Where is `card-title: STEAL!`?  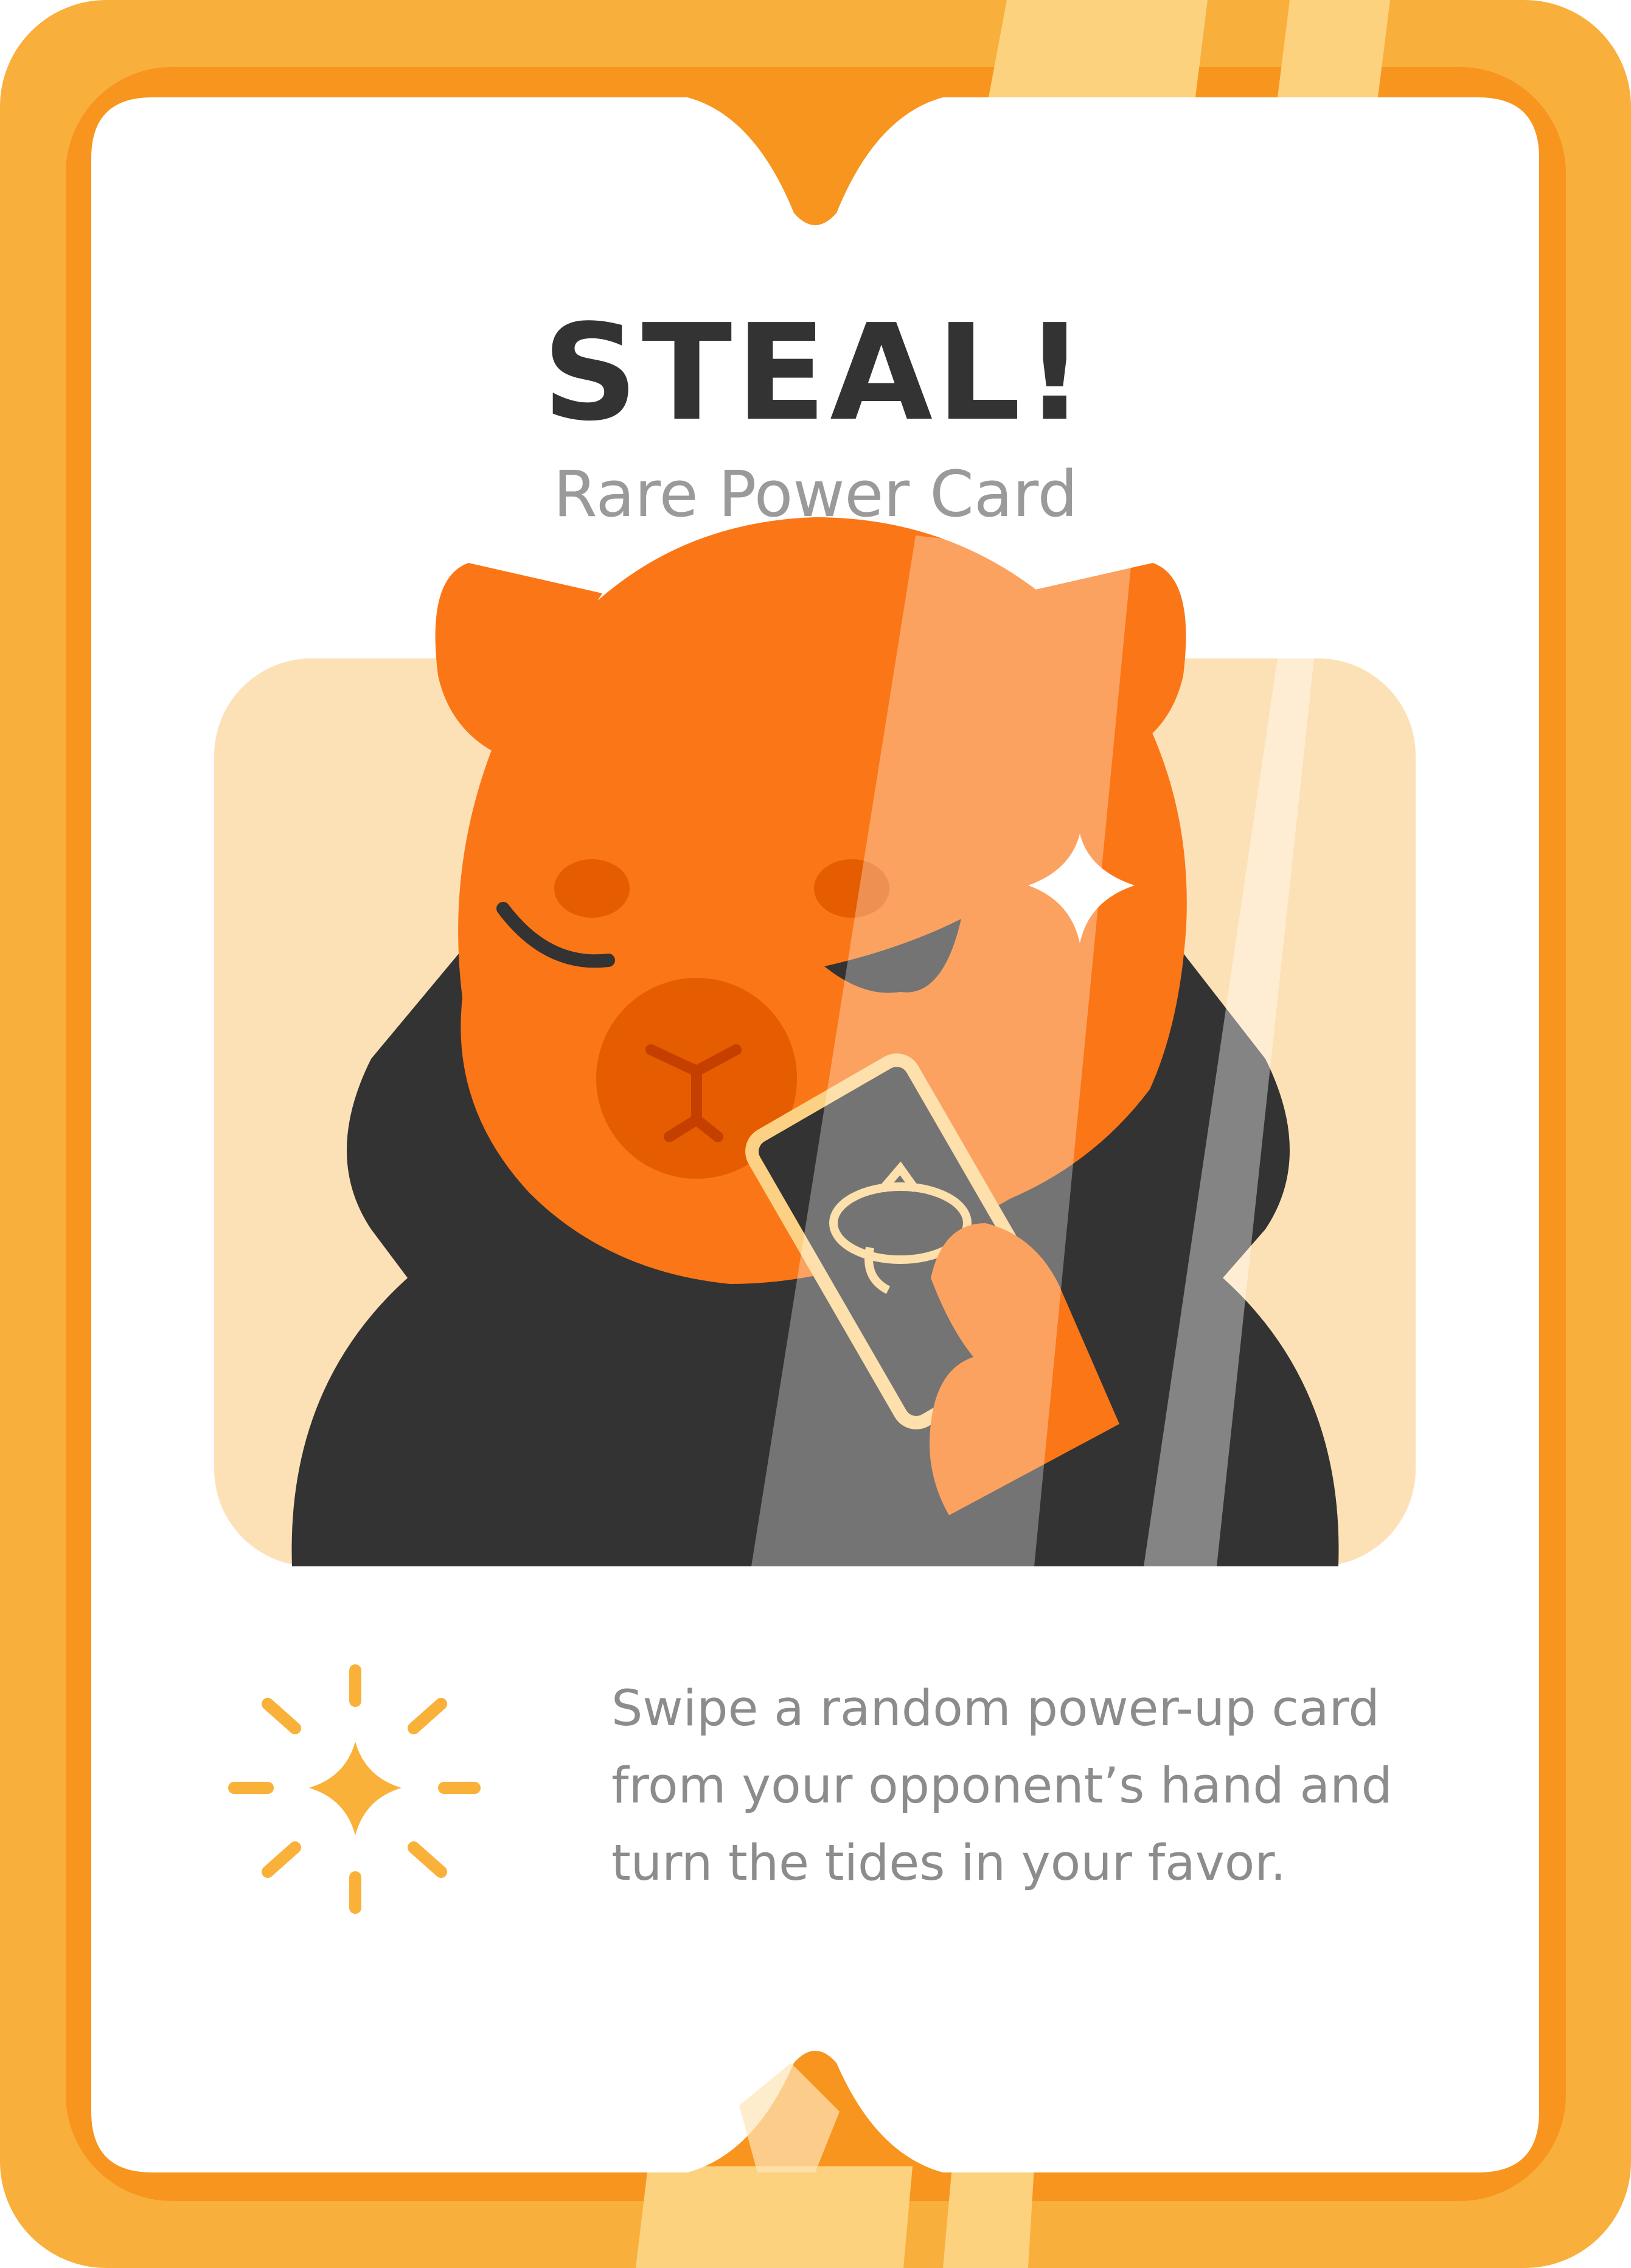 card-title: STEAL! is located at coordinates (815, 373).